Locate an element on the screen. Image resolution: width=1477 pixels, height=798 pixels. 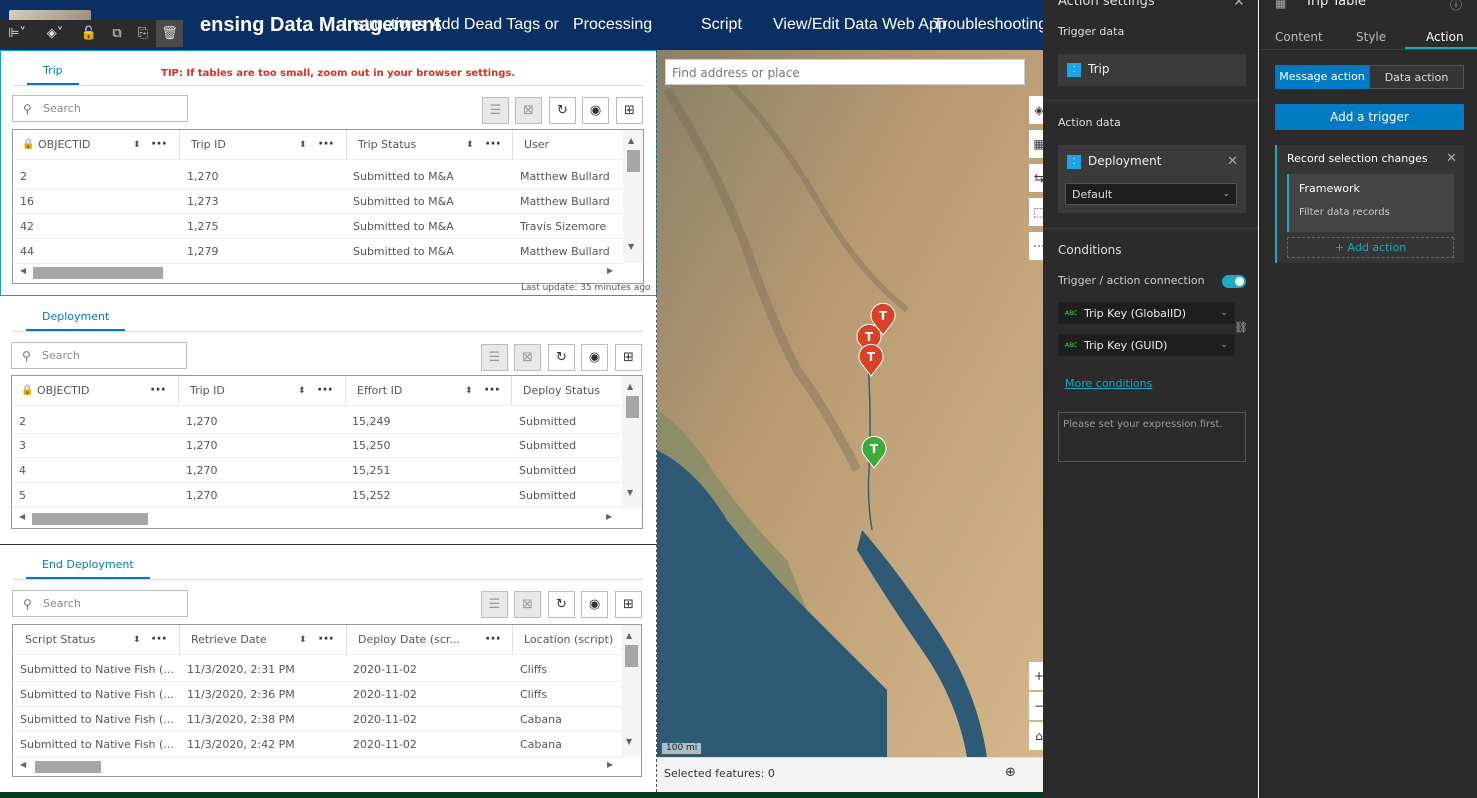
layers-icon: ◈ is located at coordinates (1036, 110).